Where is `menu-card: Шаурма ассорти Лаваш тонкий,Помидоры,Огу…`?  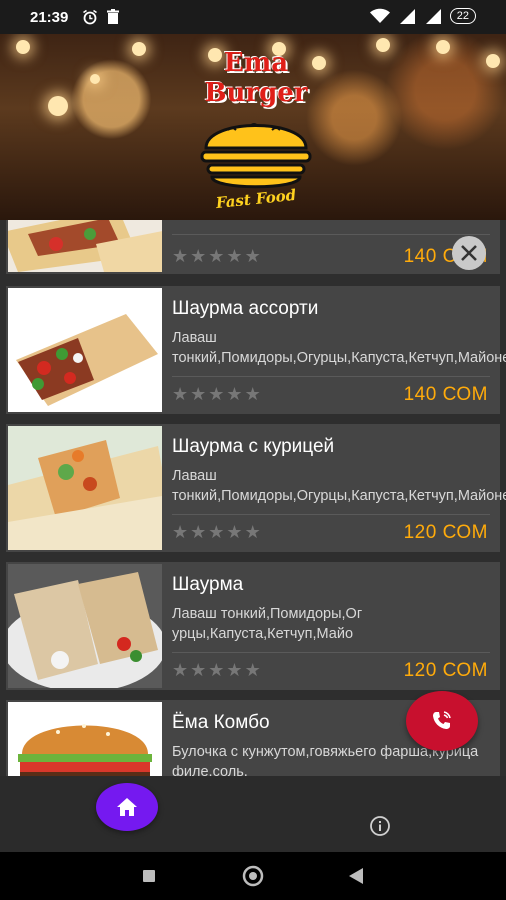 menu-card: Шаурма ассорти Лаваш тонкий,Помидоры,Огу… is located at coordinates (256, 350).